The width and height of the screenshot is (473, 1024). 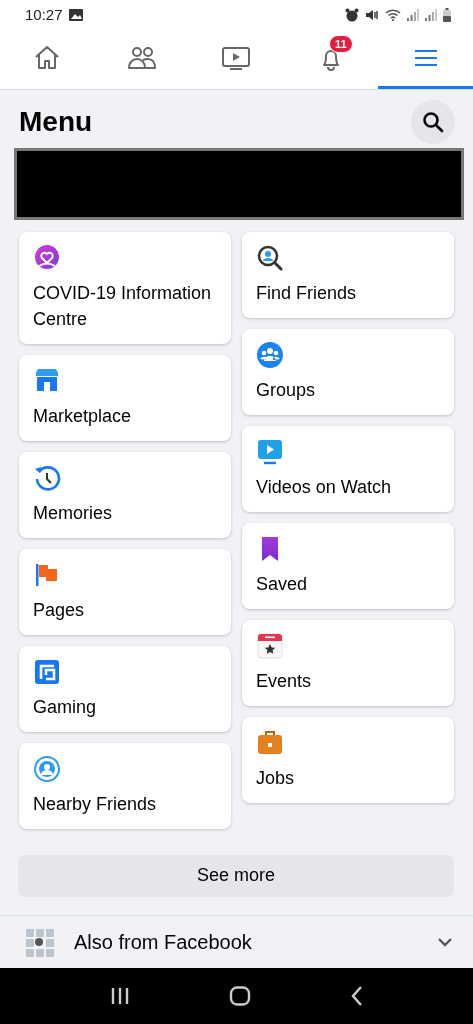 I want to click on people-icon, so click(x=270, y=354).